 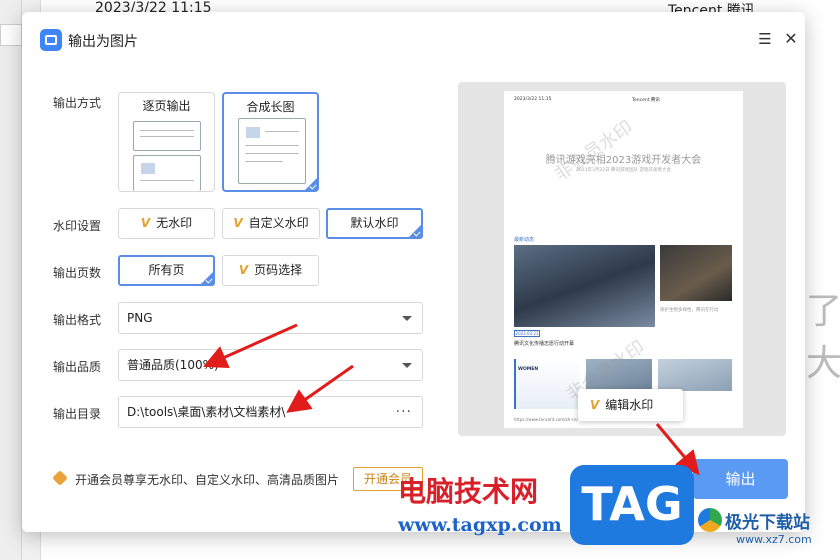 What do you see at coordinates (767, 523) in the screenshot?
I see `xz-site-name: 极光下载站` at bounding box center [767, 523].